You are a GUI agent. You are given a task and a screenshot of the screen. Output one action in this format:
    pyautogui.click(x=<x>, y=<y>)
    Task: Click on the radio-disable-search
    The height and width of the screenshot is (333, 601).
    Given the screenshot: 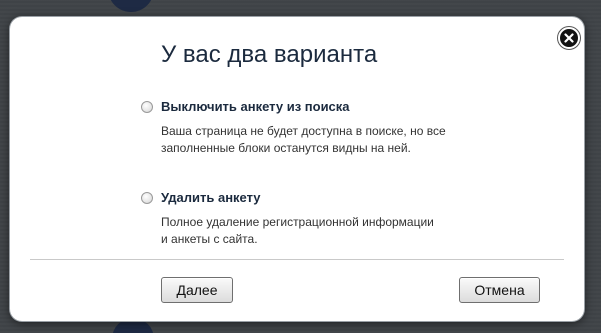 What is the action you would take?
    pyautogui.click(x=147, y=107)
    